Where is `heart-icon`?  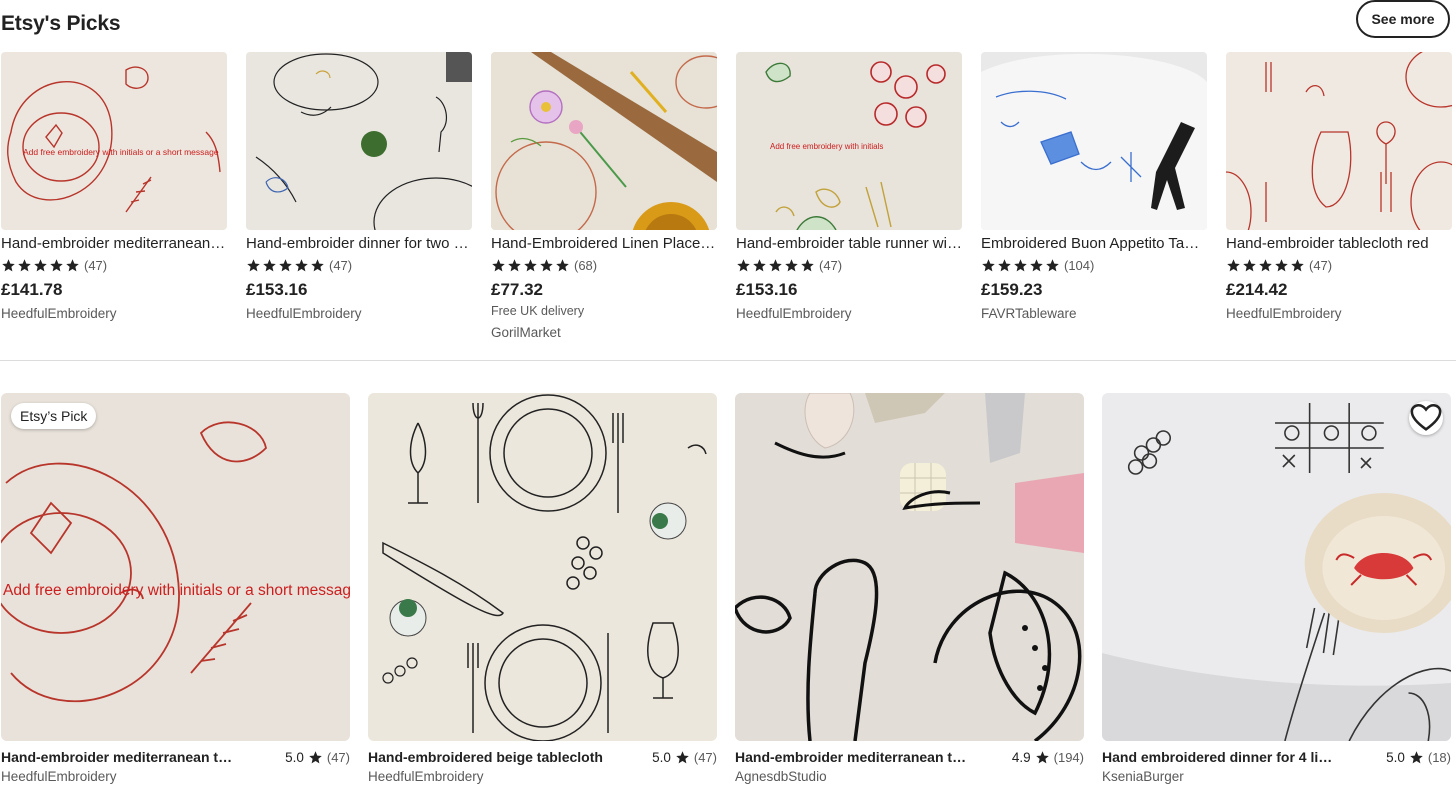
heart-icon is located at coordinates (1426, 417).